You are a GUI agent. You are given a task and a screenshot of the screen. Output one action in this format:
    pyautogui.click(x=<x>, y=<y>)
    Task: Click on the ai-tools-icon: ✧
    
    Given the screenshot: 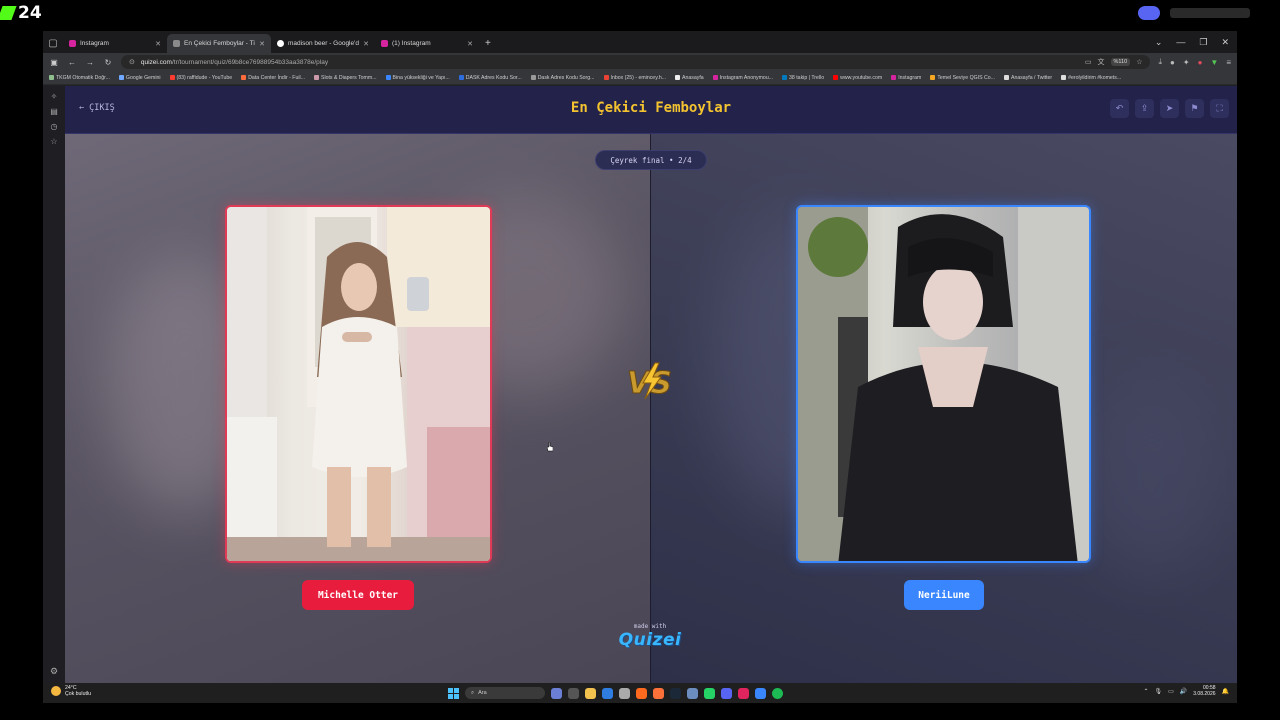 What is the action you would take?
    pyautogui.click(x=54, y=96)
    